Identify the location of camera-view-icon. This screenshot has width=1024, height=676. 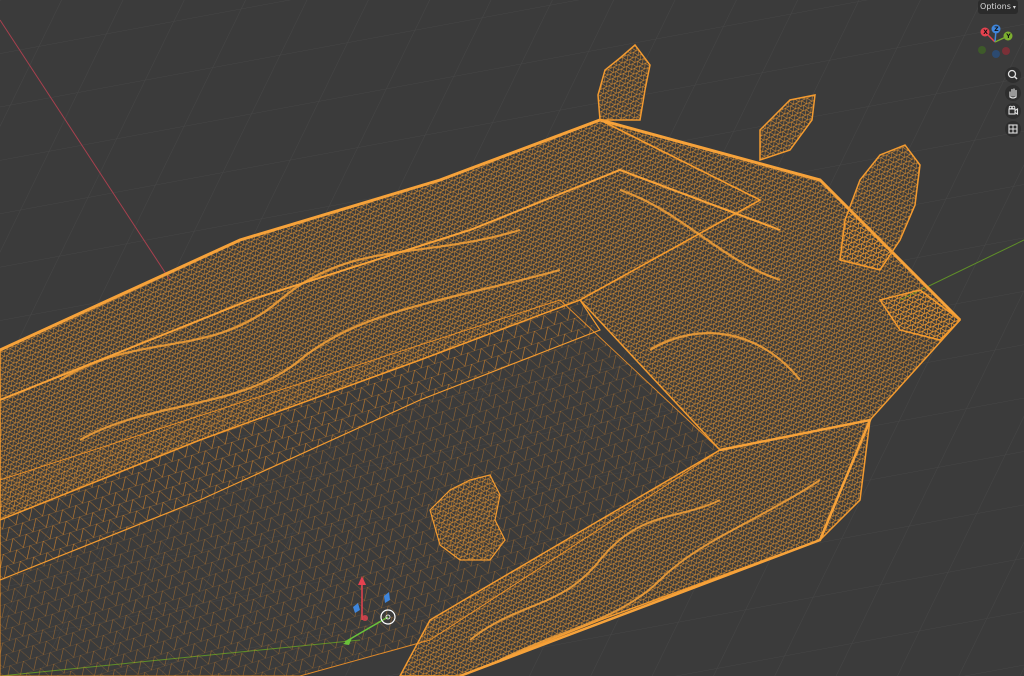
(1013, 111).